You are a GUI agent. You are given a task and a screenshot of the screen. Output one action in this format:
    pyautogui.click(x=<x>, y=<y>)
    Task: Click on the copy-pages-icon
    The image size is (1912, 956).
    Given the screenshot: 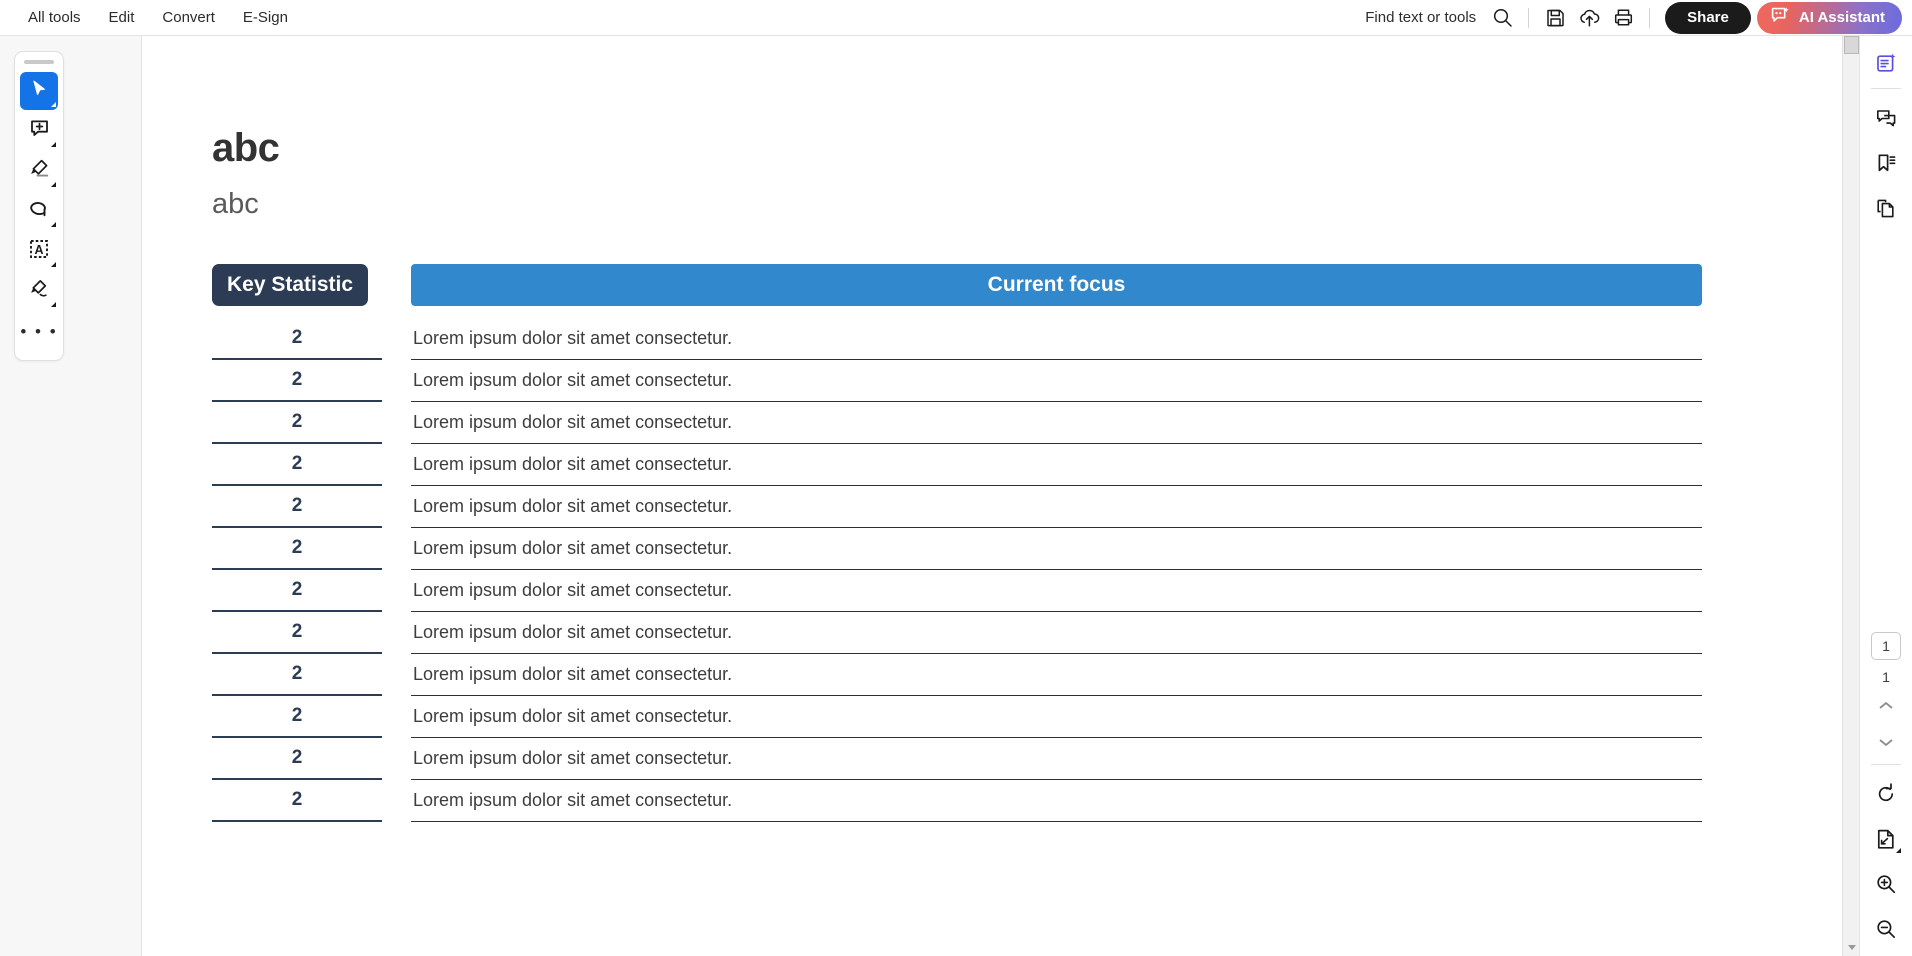 What is the action you would take?
    pyautogui.click(x=1886, y=208)
    